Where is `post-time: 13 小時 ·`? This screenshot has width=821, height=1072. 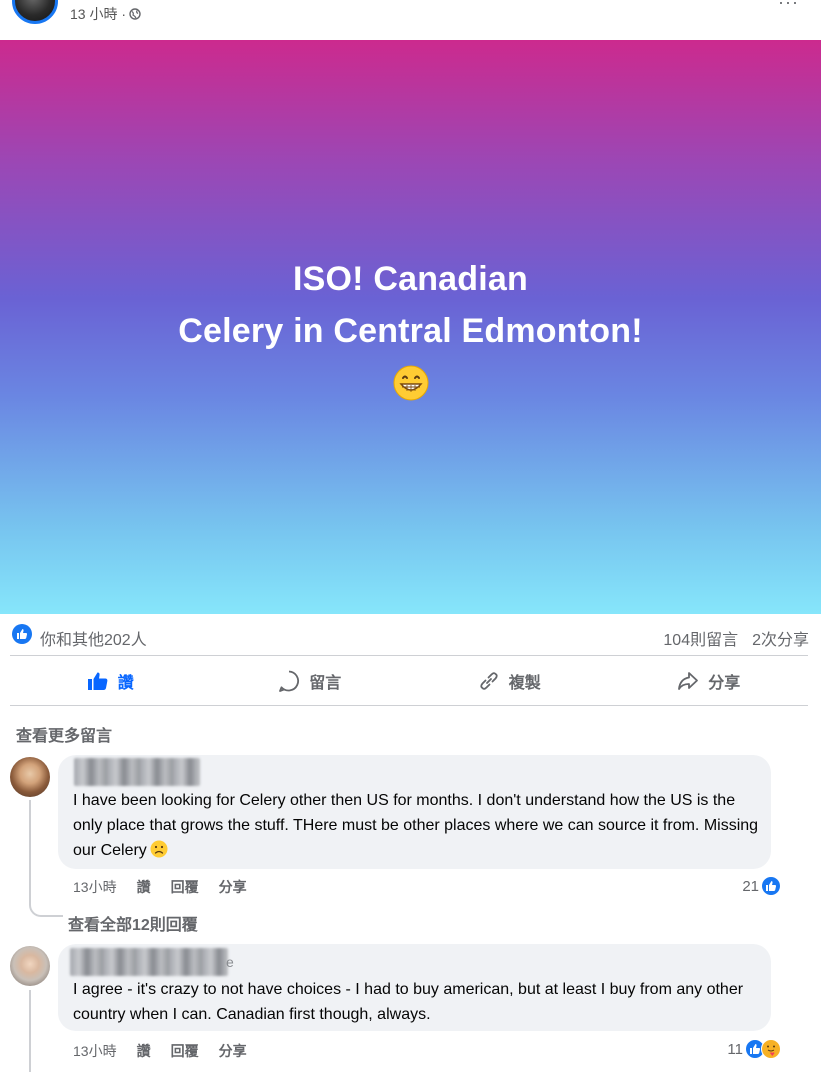 post-time: 13 小時 · is located at coordinates (98, 14).